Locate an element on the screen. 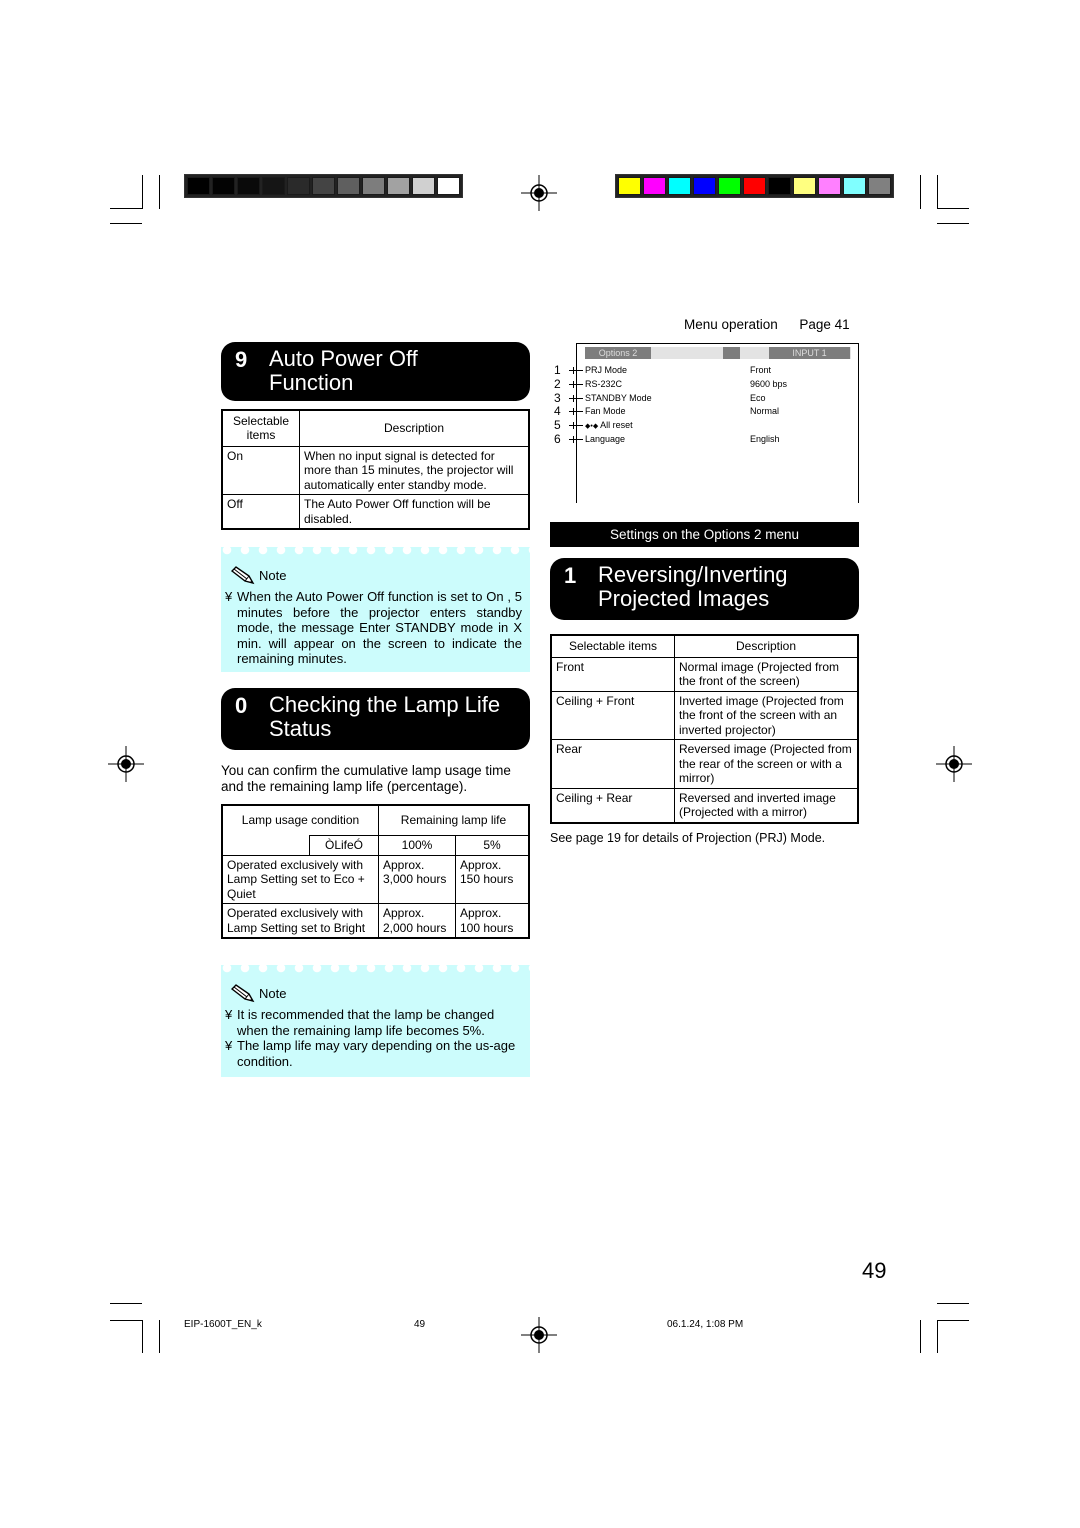 The height and width of the screenshot is (1528, 1080). menu-item-value: Normal is located at coordinates (765, 411).